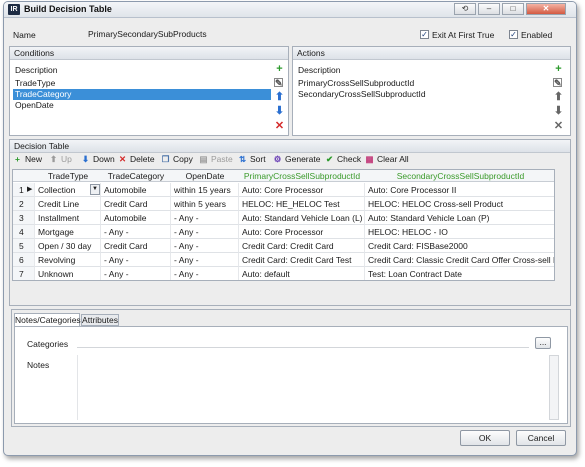 This screenshot has width=585, height=467. I want to click on title-bar: IR Build Decision Table ⟲ – □ ✕, so click(290, 10).